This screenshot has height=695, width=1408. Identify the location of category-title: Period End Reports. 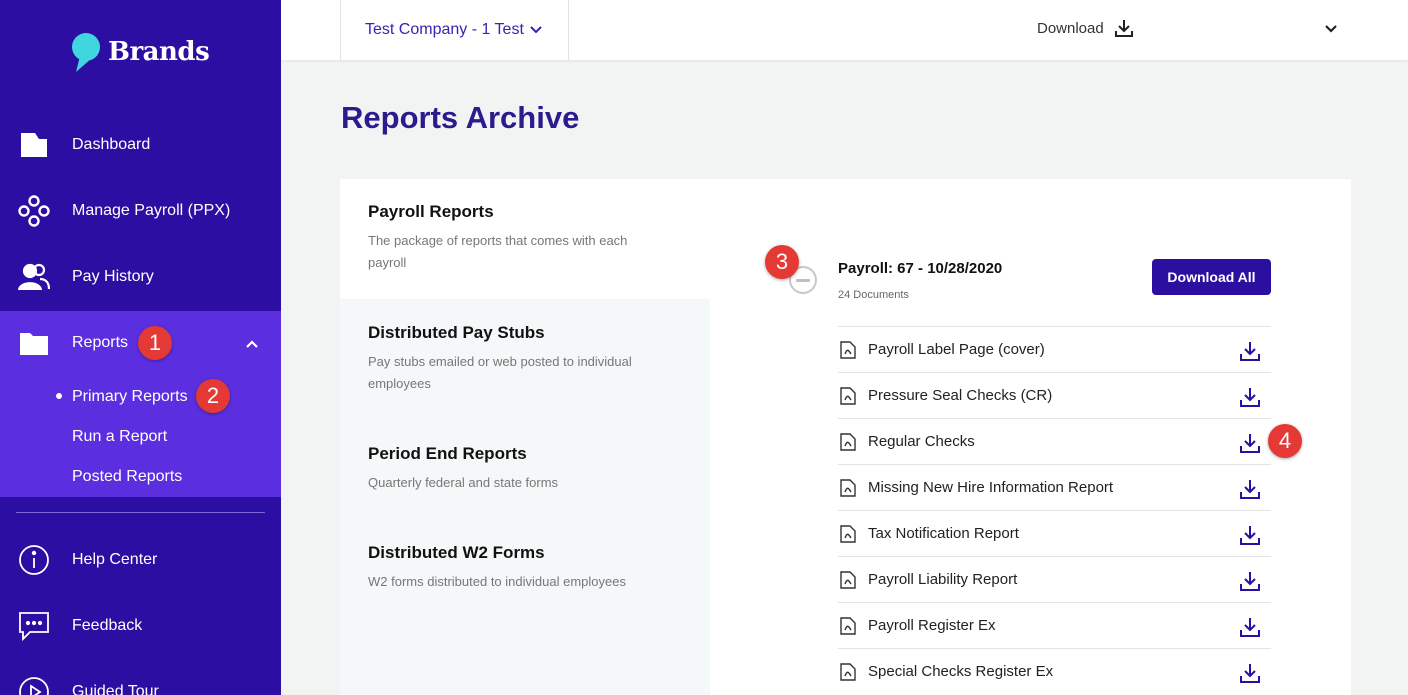
(447, 453).